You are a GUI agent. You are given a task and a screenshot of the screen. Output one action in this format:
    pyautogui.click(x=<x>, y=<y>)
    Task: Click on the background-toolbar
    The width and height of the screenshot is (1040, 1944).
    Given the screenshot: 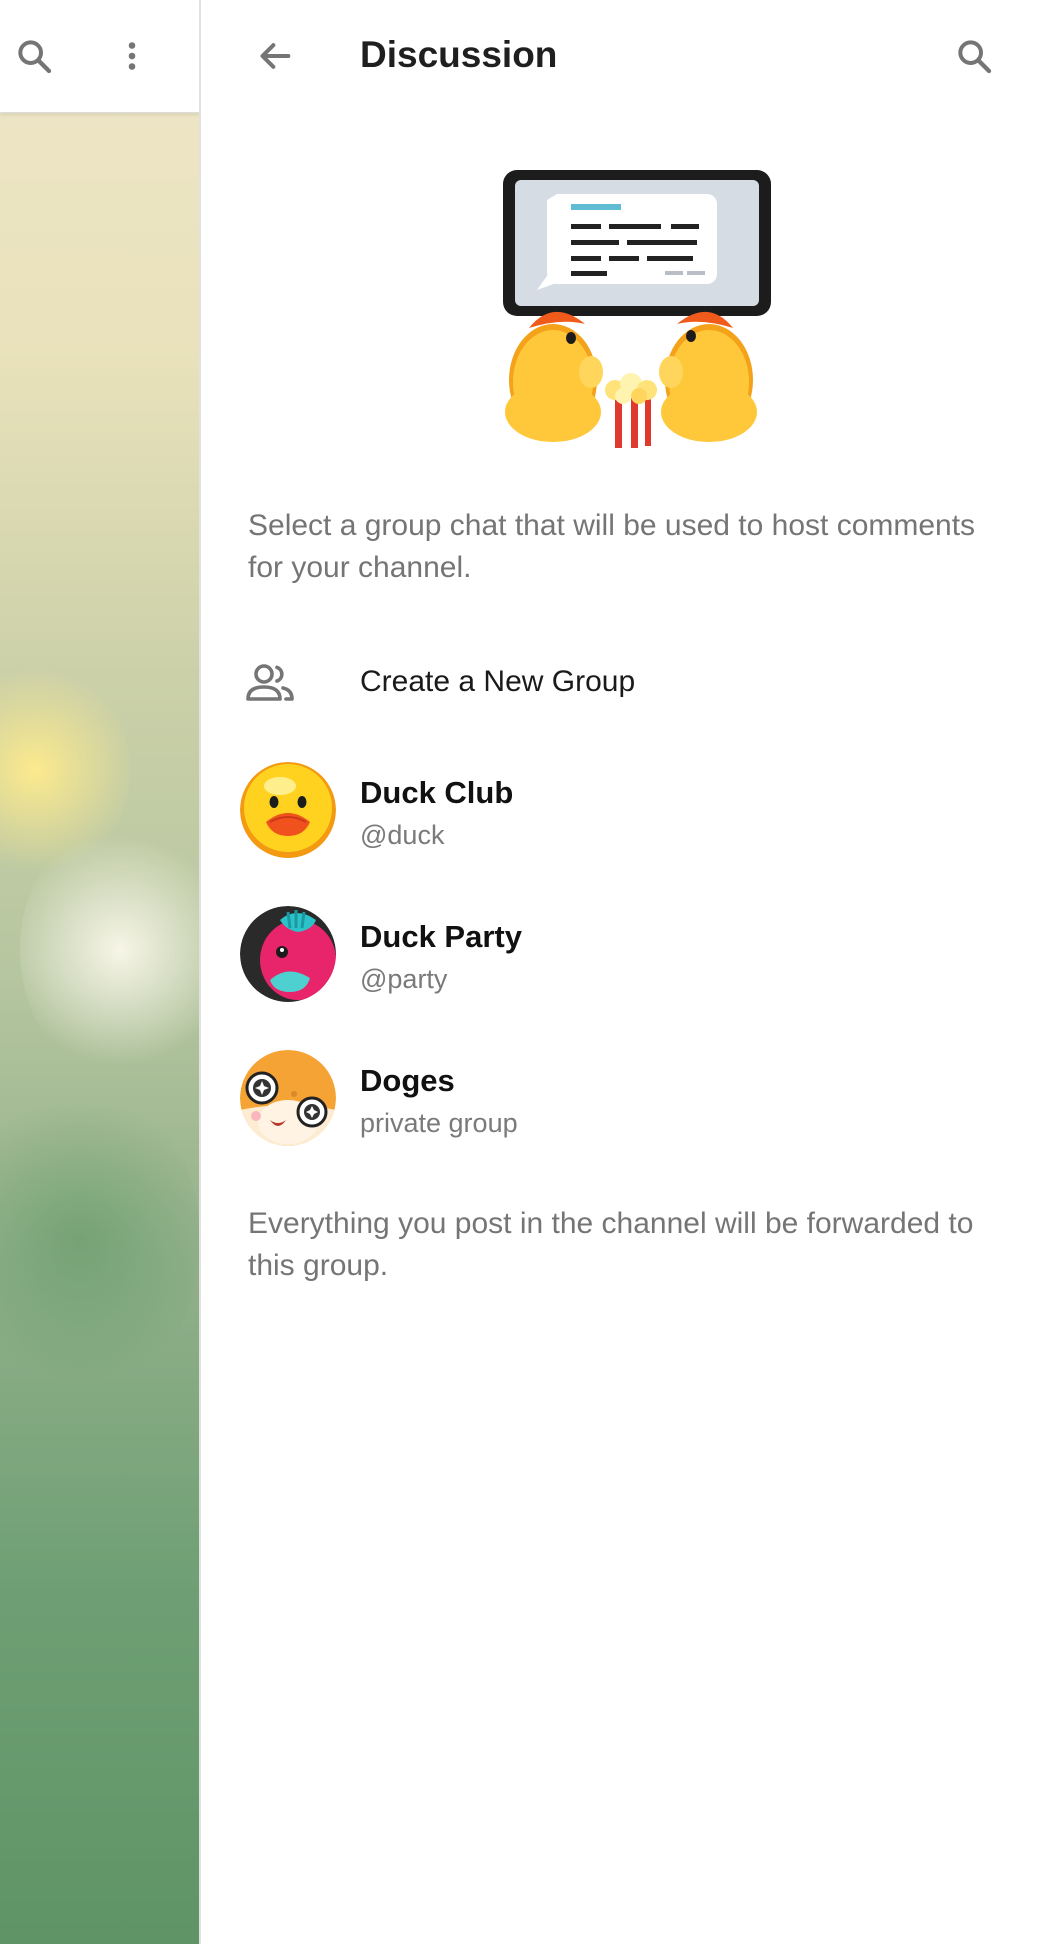 What is the action you would take?
    pyautogui.click(x=100, y=56)
    